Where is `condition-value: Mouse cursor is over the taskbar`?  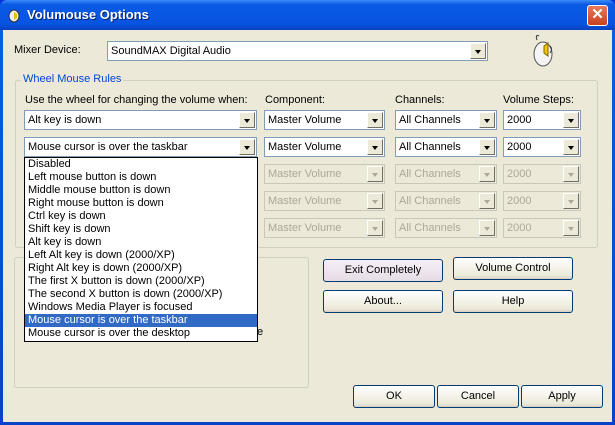 condition-value: Mouse cursor is over the taskbar is located at coordinates (108, 147).